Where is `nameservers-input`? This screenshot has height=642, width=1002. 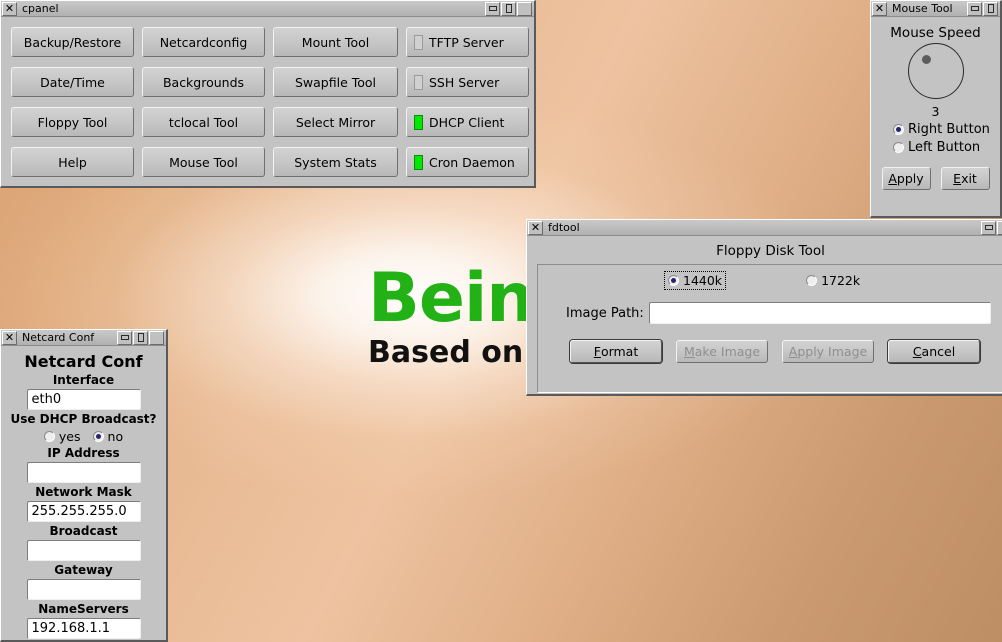
nameservers-input is located at coordinates (83, 628).